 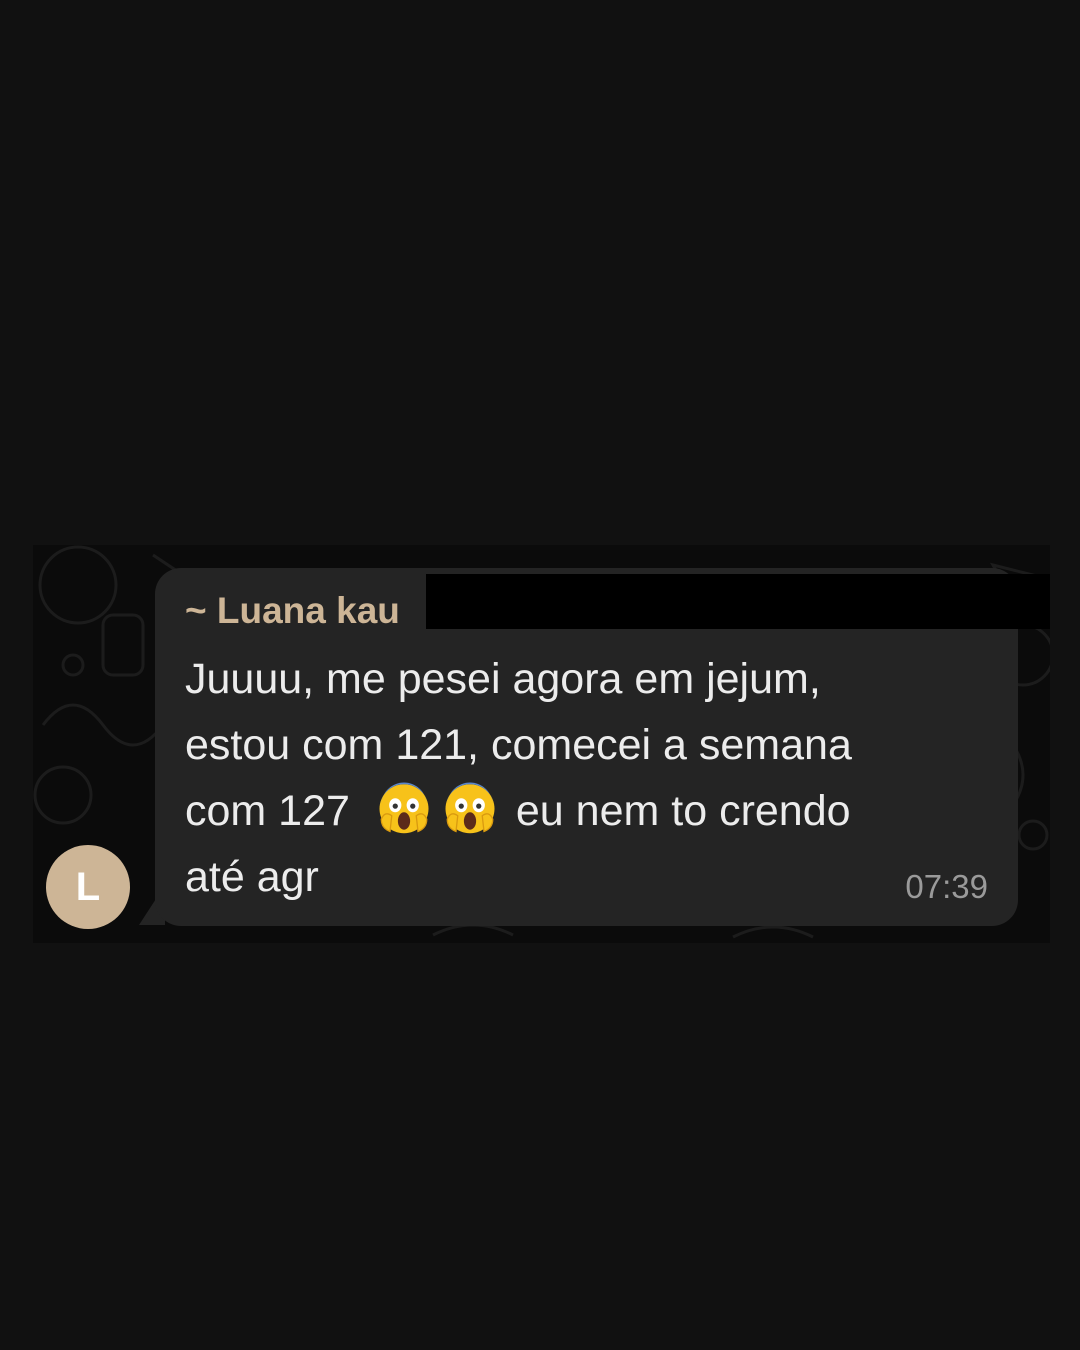 What do you see at coordinates (267, 811) in the screenshot?
I see `message-line-part: com 127` at bounding box center [267, 811].